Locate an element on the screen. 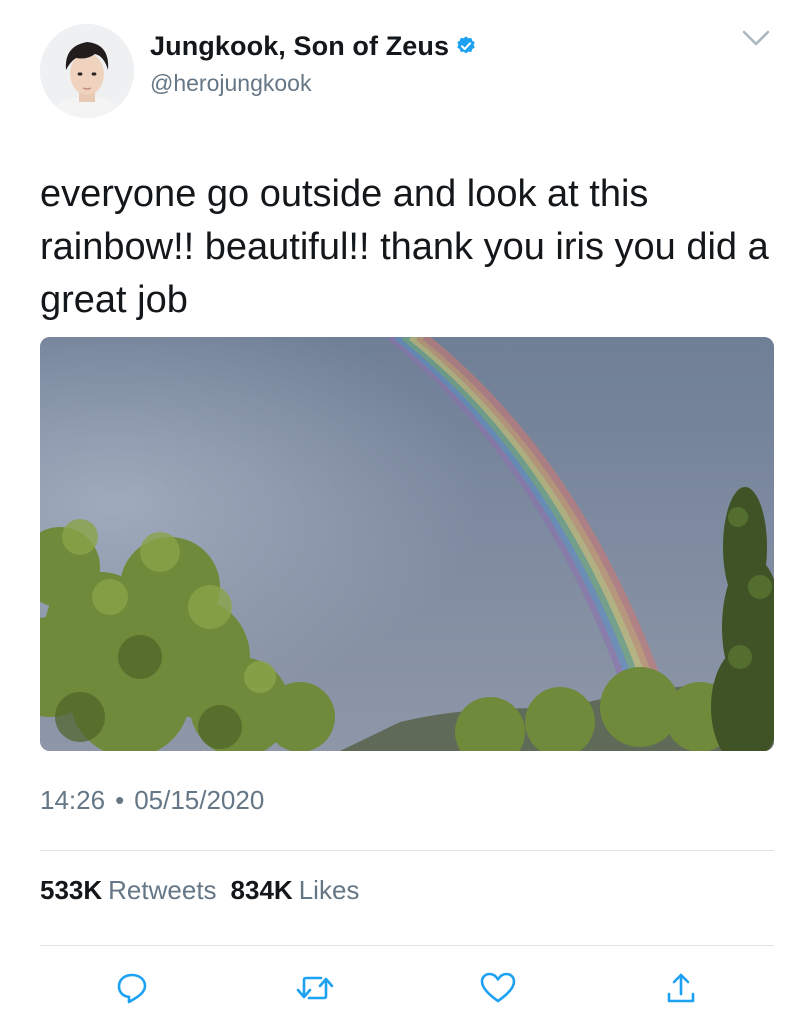  tweet-stats: 533K Retweets 834K Likes is located at coordinates (199, 890).